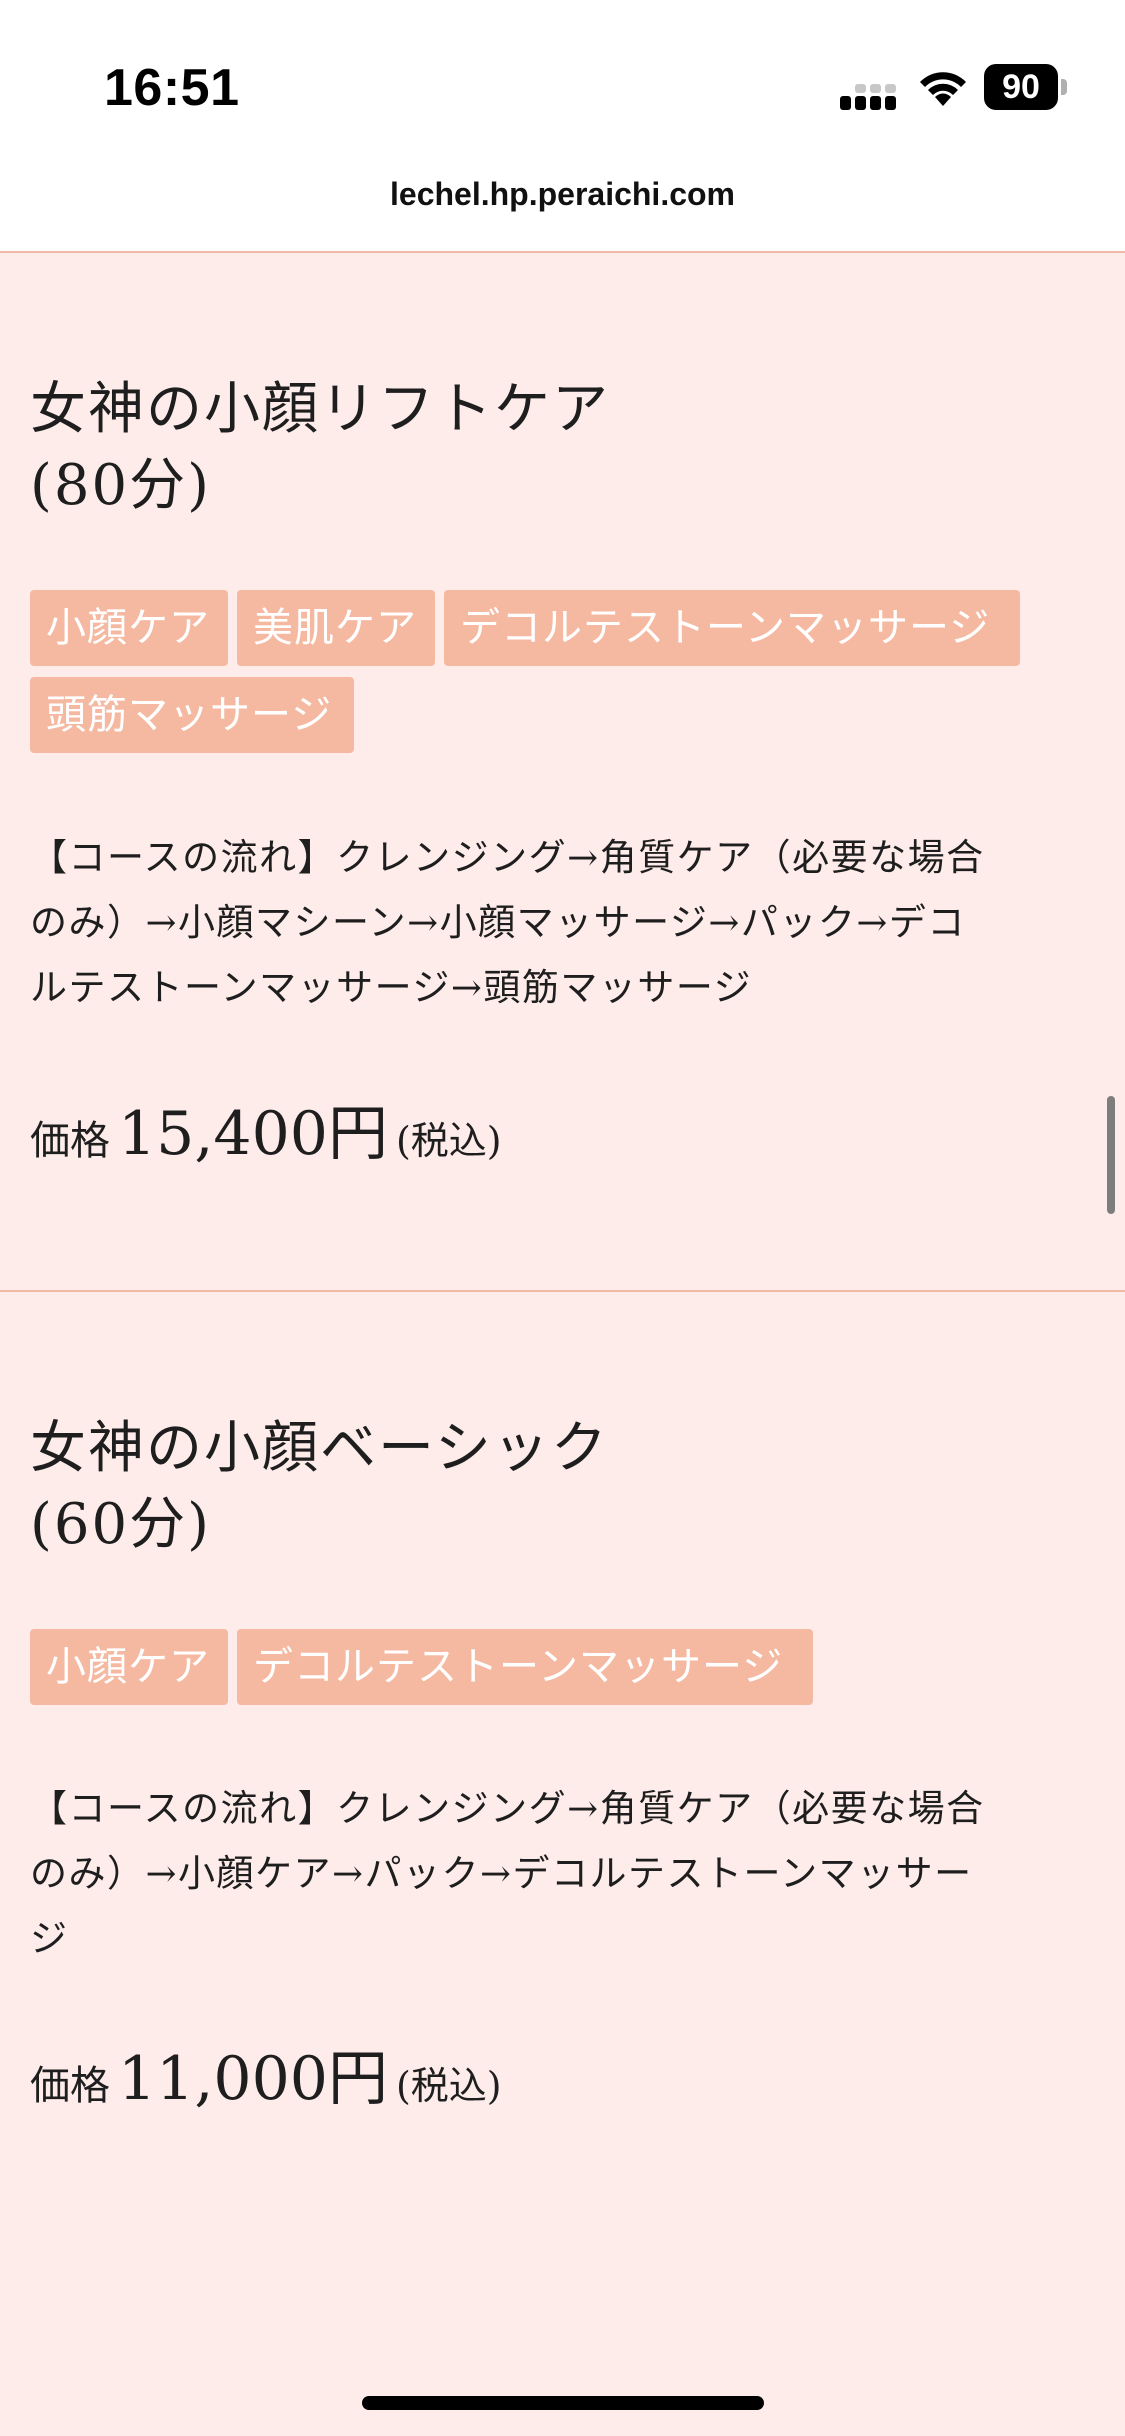 The width and height of the screenshot is (1125, 2436). I want to click on course-price: 価格 15,400円 (税込), so click(266, 1128).